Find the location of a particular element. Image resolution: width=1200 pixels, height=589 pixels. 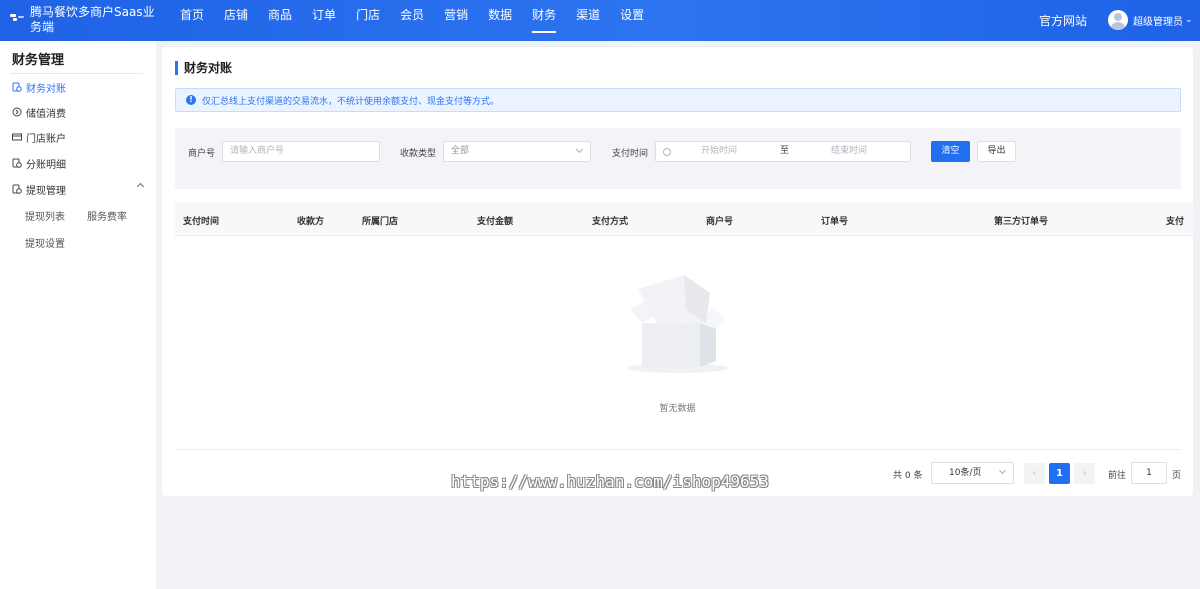

brand-logo-icon is located at coordinates (17, 18).